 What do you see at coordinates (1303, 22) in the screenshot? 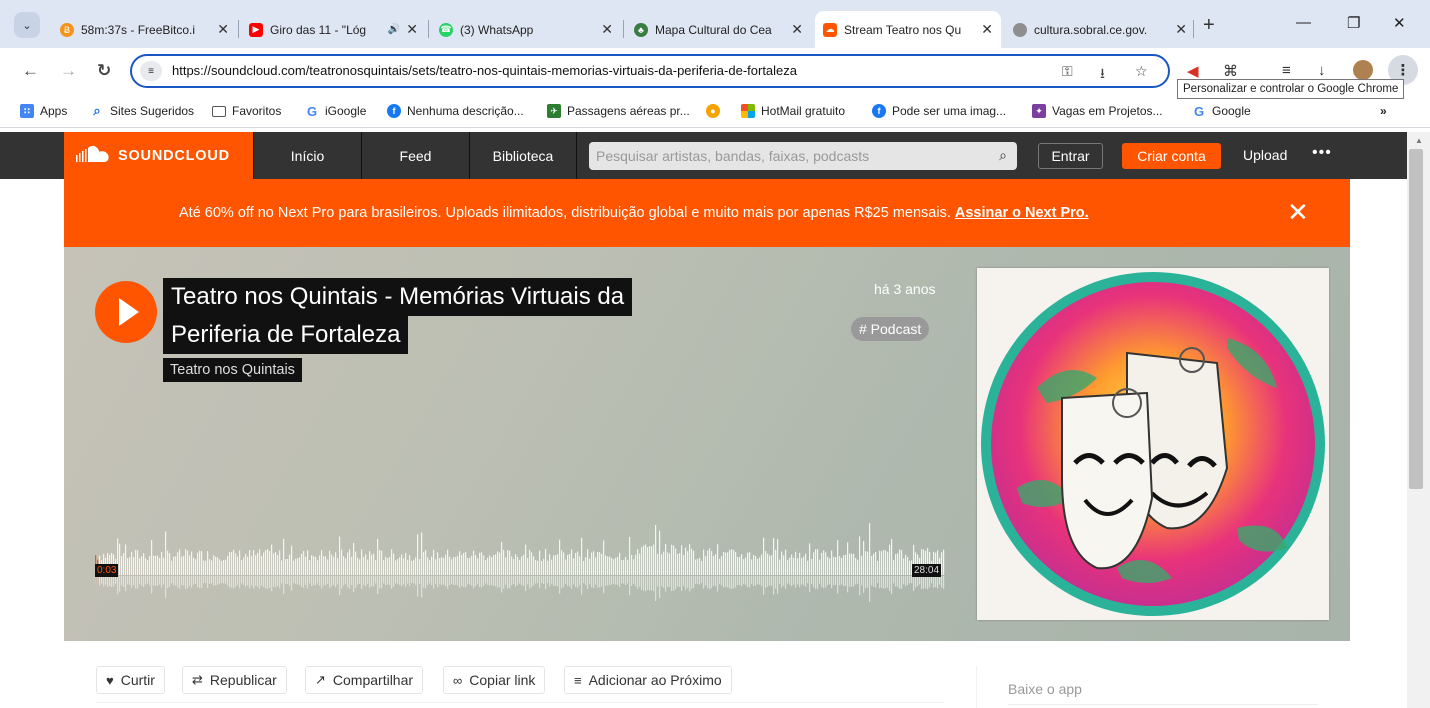
I see `minimize-window-icon: —` at bounding box center [1303, 22].